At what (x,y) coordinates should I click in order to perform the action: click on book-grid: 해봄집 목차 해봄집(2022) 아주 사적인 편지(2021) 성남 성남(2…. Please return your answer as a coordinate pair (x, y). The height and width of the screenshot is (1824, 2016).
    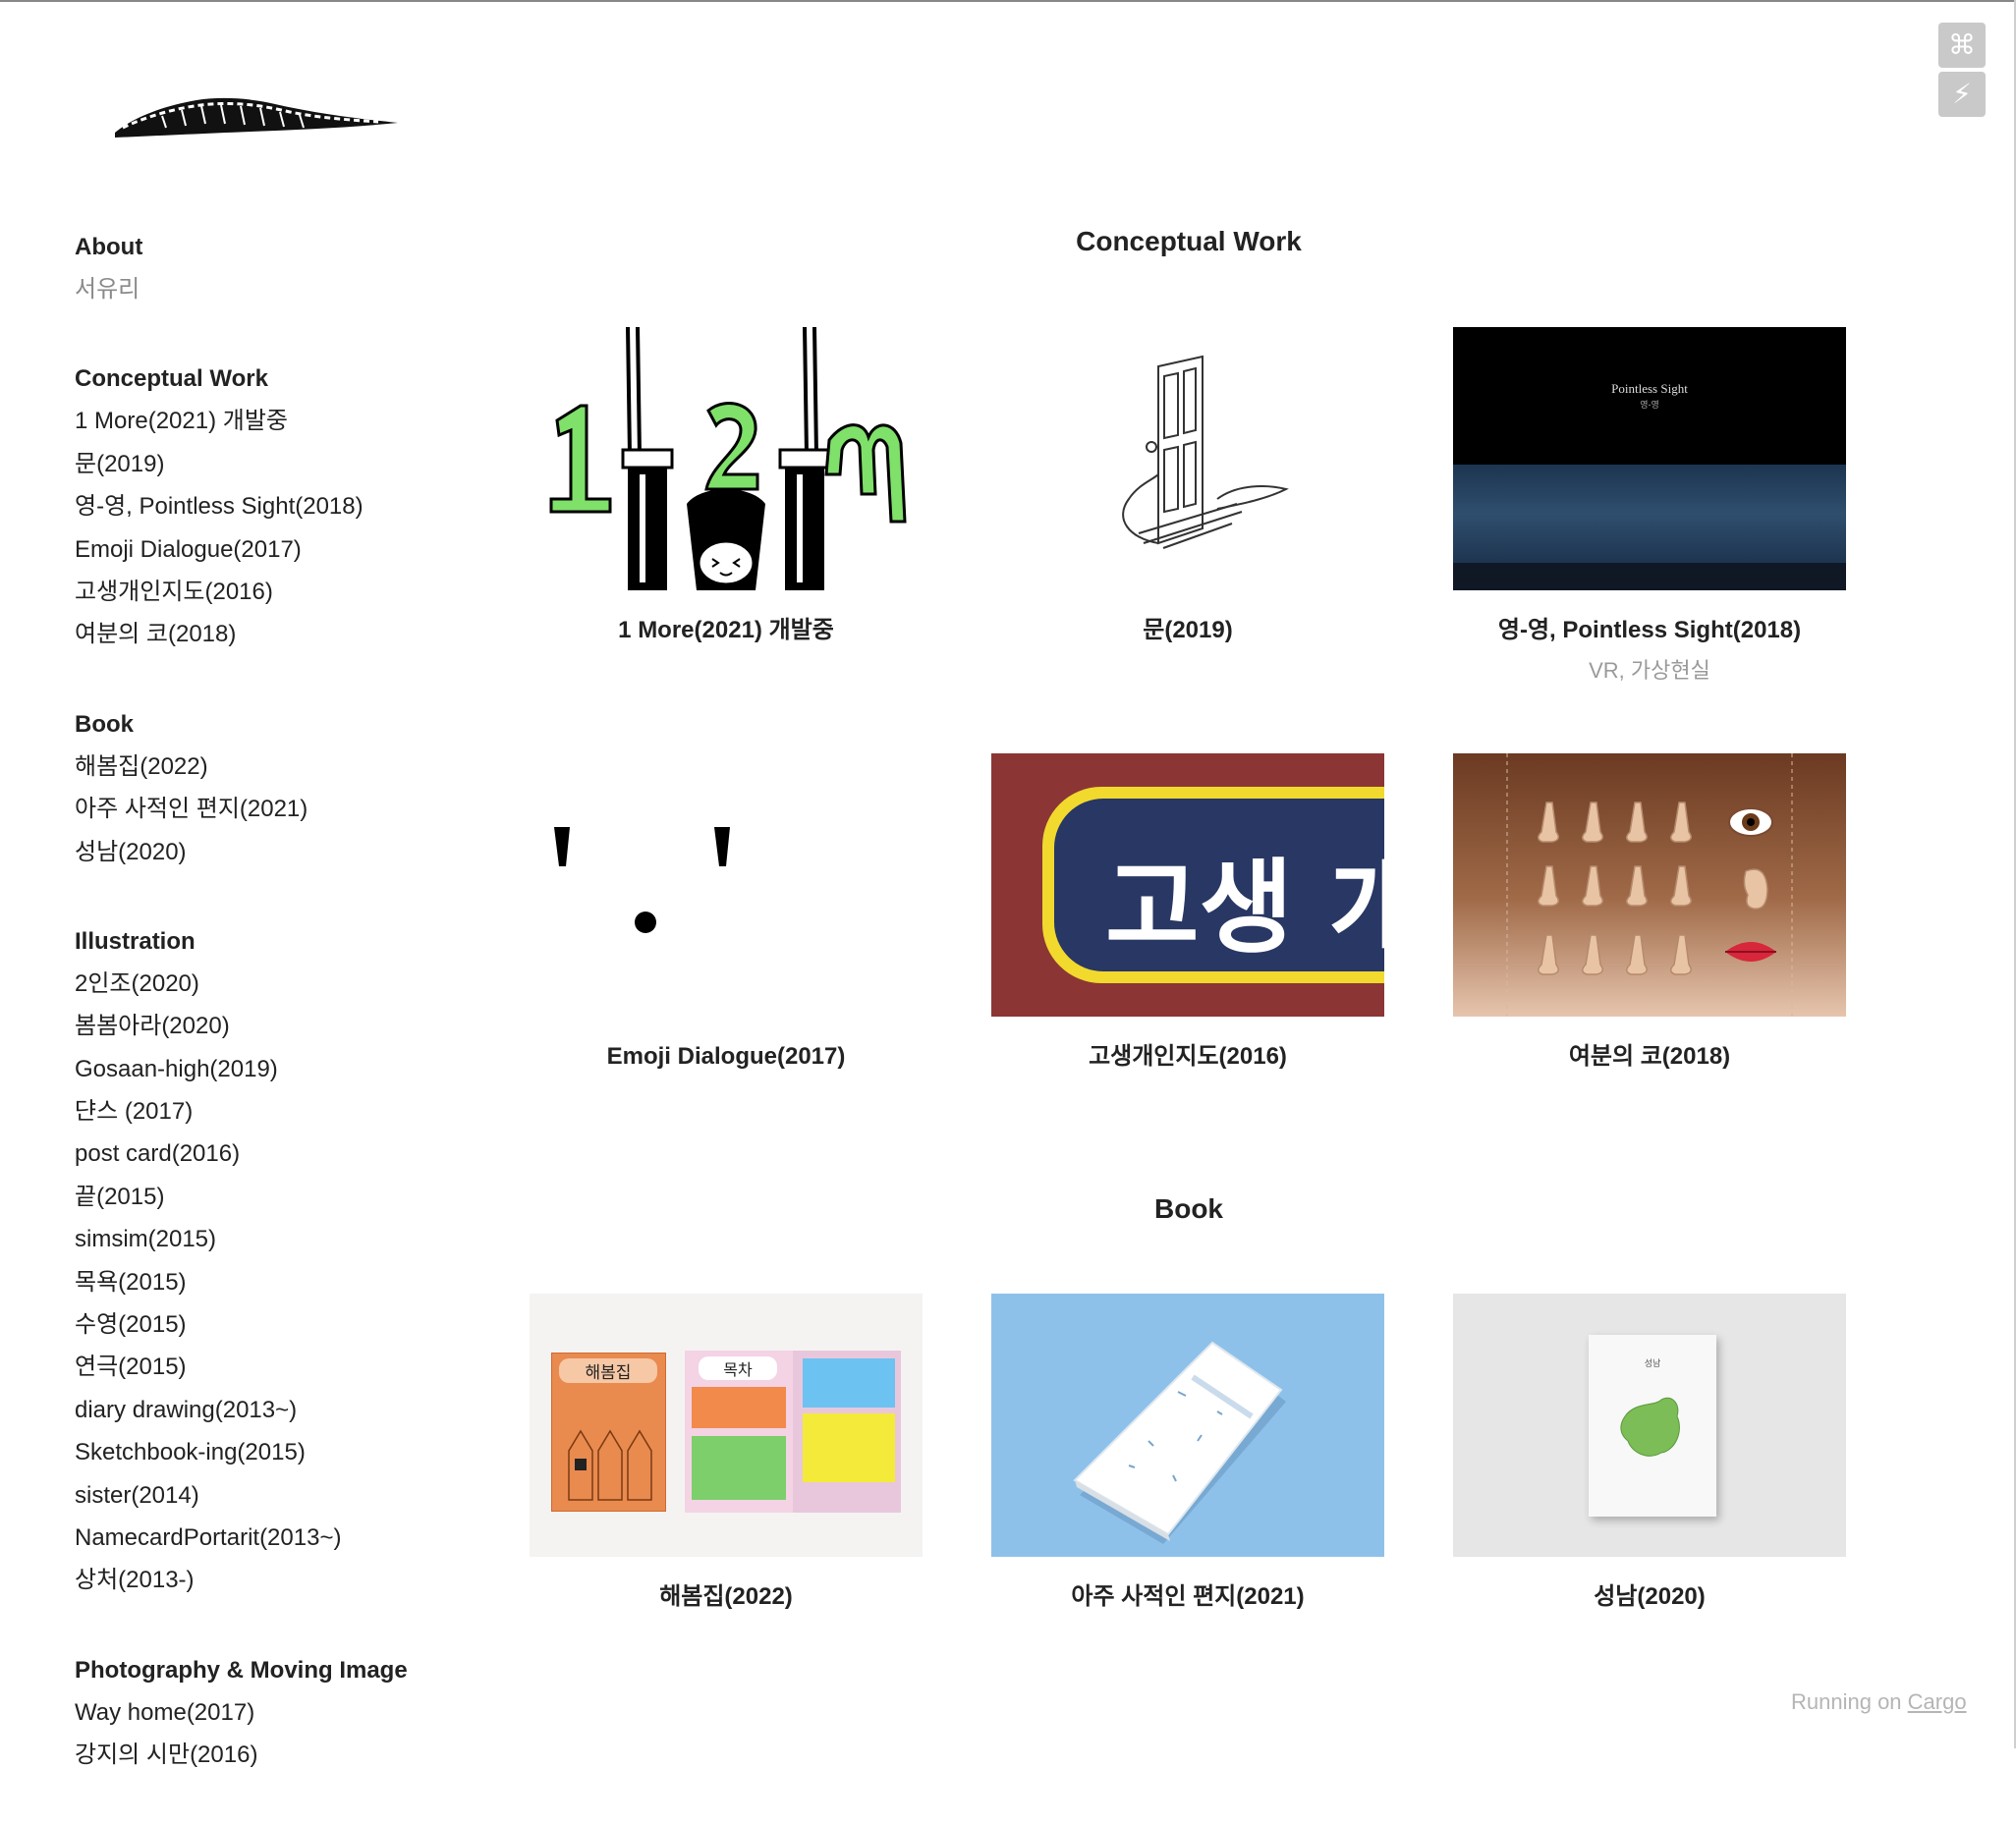
    Looking at the image, I should click on (1191, 1453).